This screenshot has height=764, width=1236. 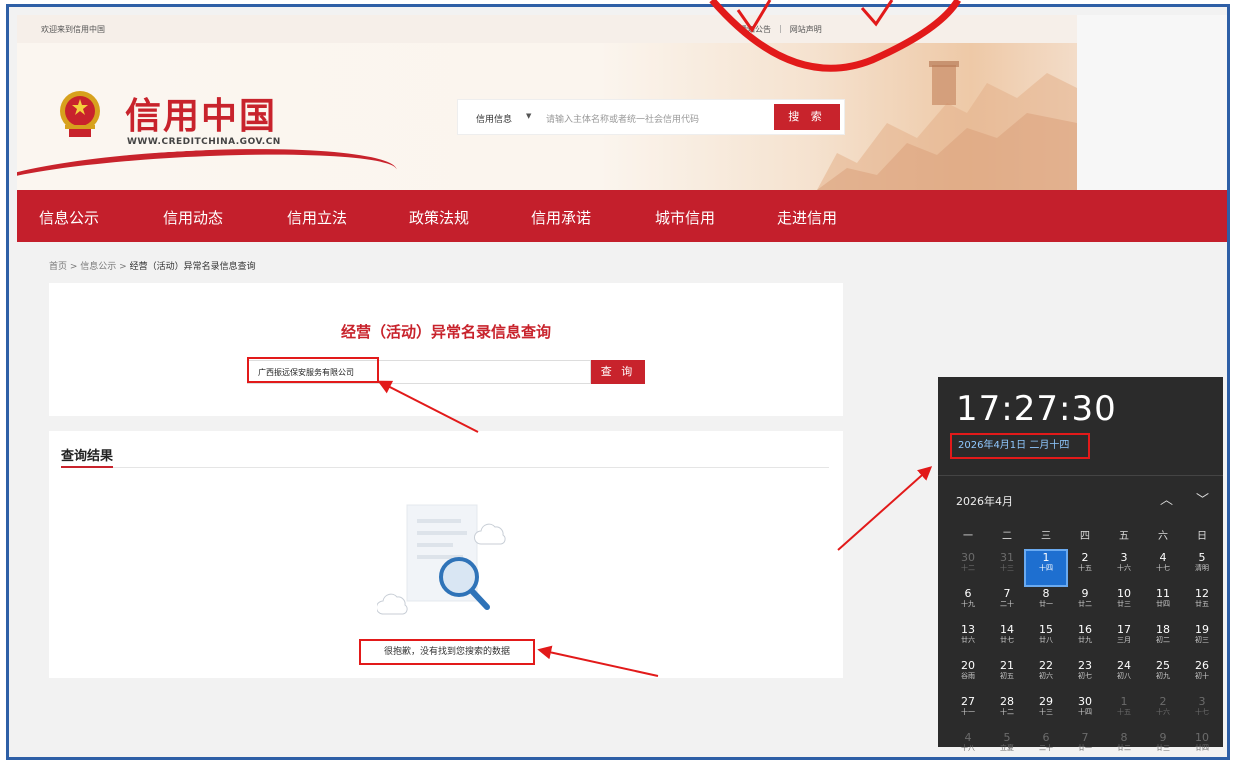 I want to click on search-type-select: 信用信息, so click(x=494, y=118).